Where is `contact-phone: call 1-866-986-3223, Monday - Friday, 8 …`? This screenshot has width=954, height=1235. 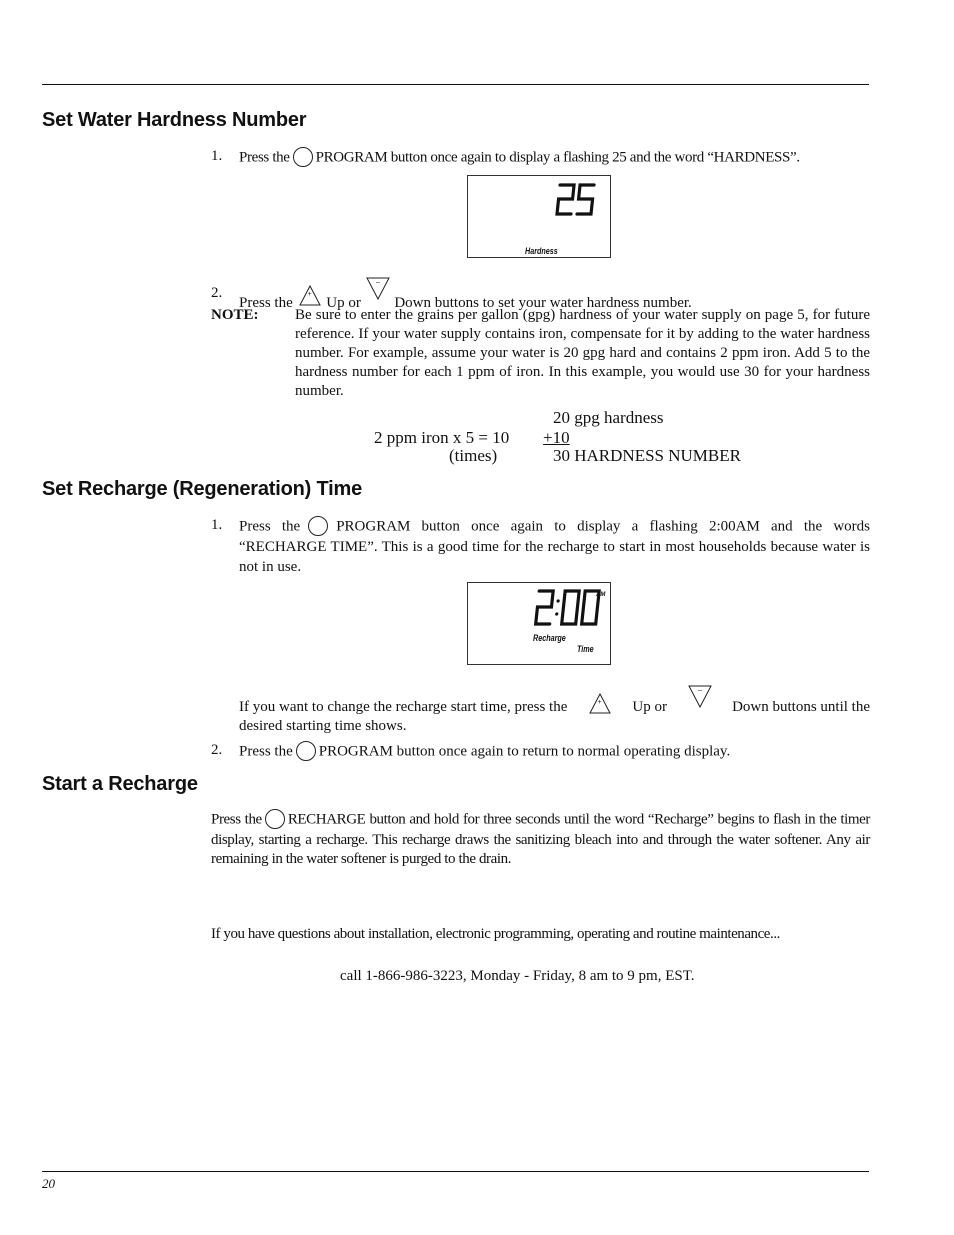
contact-phone: call 1-866-986-3223, Monday - Friday, 8 … is located at coordinates (517, 976).